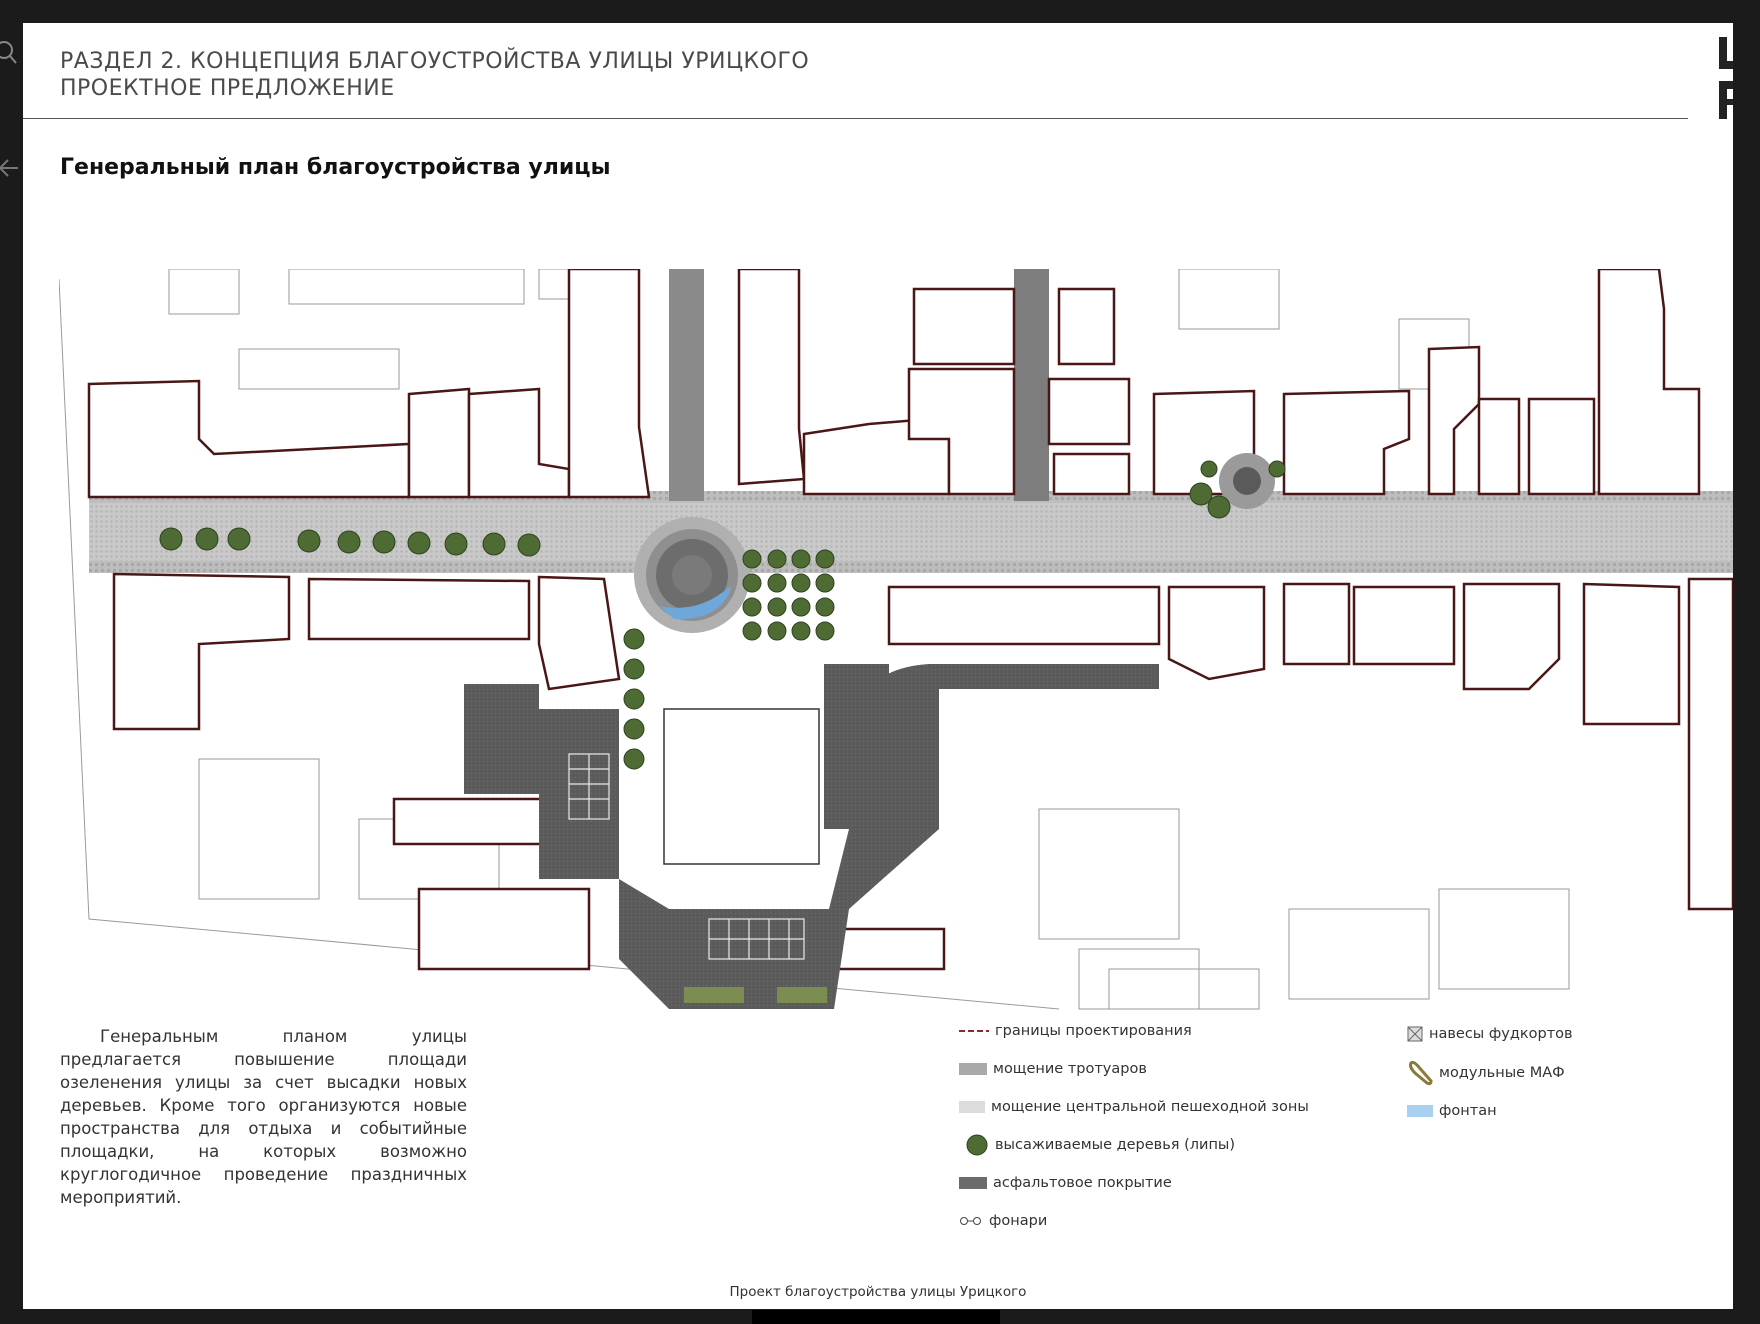 The height and width of the screenshot is (1324, 1760). What do you see at coordinates (878, 1292) in the screenshot?
I see `page-footer: Проект благоустройства улицы Урицкого` at bounding box center [878, 1292].